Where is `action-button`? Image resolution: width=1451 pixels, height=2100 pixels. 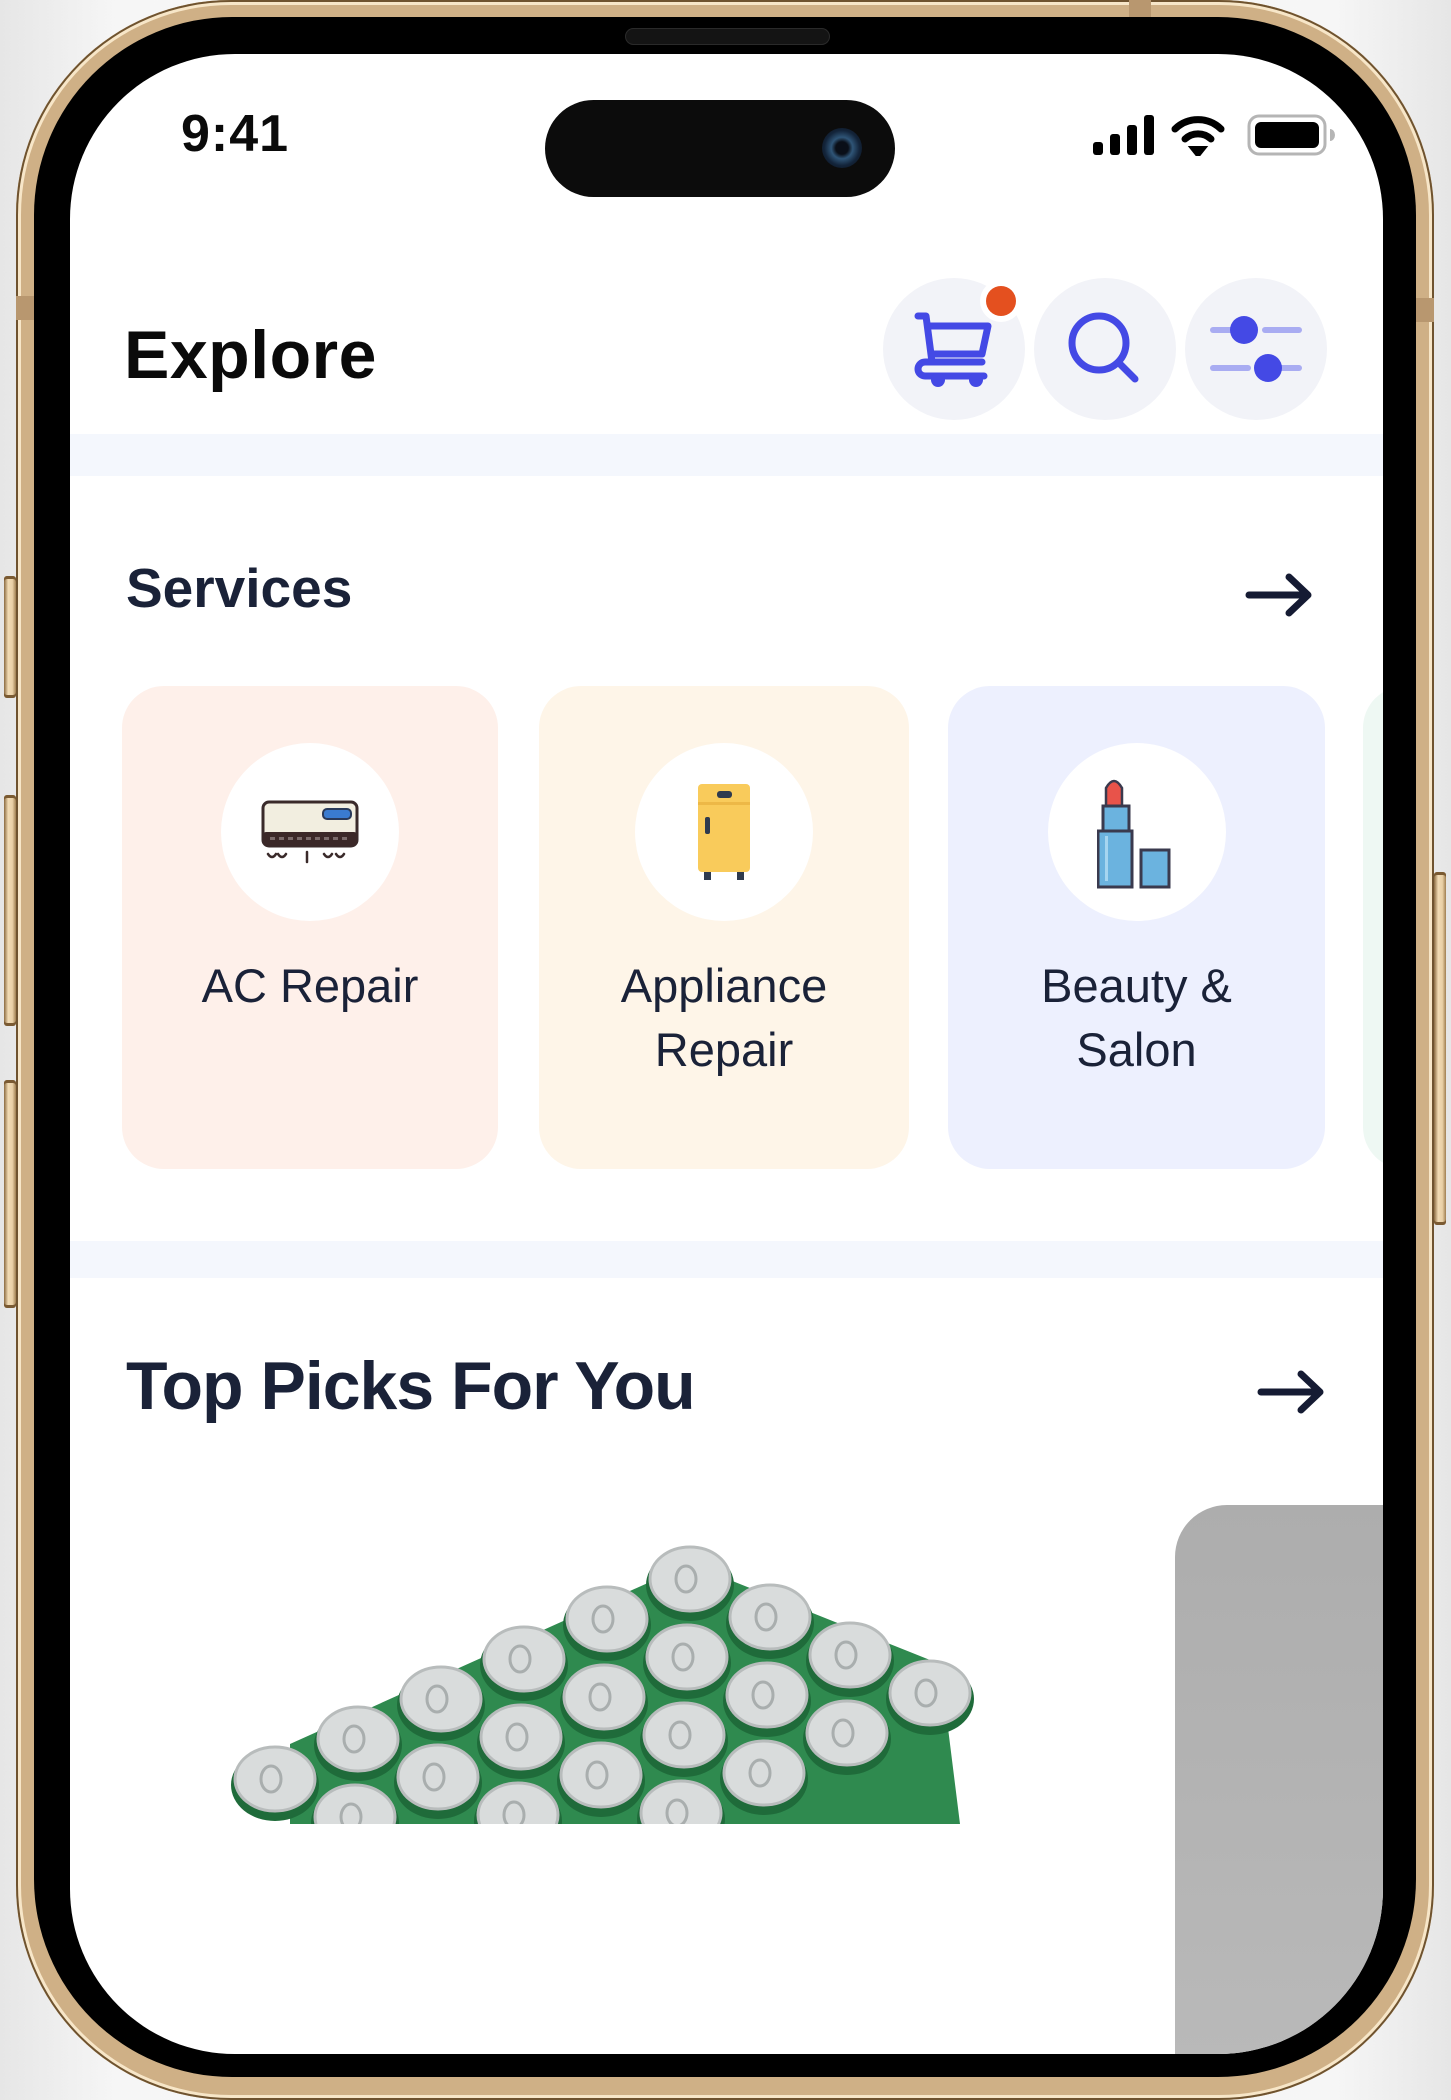 action-button is located at coordinates (10, 637).